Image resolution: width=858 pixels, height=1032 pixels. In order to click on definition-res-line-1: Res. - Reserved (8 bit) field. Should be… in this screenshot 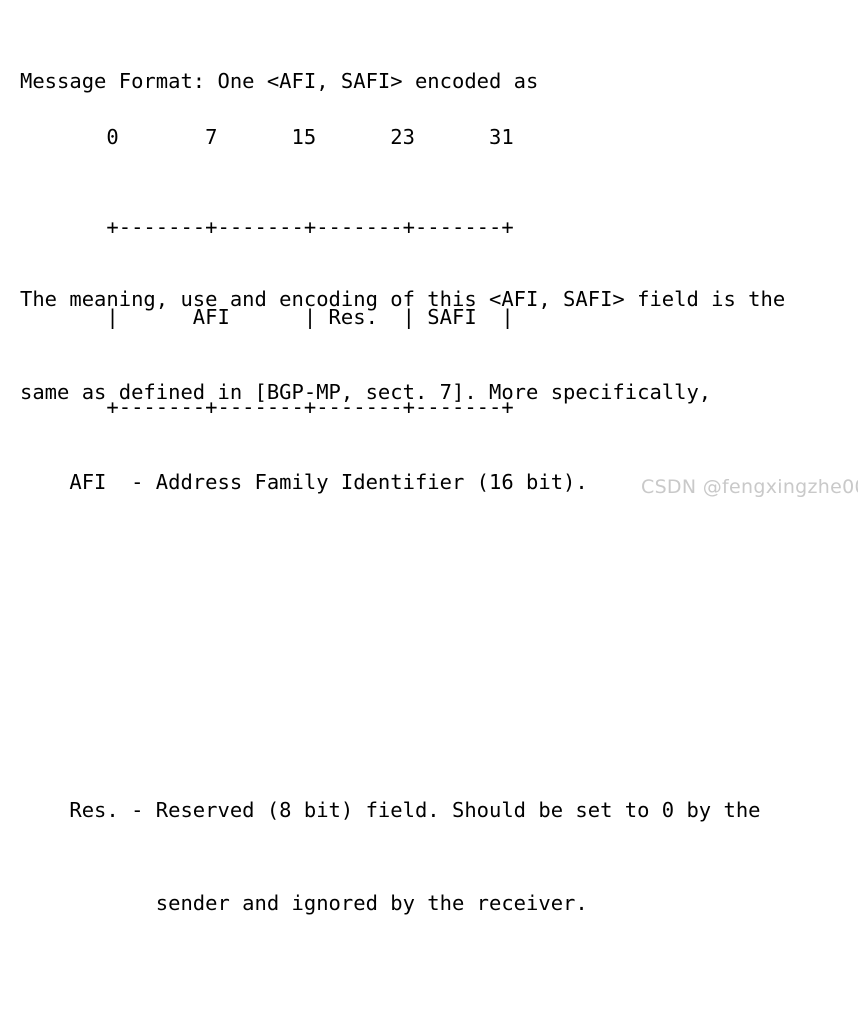, I will do `click(390, 810)`.